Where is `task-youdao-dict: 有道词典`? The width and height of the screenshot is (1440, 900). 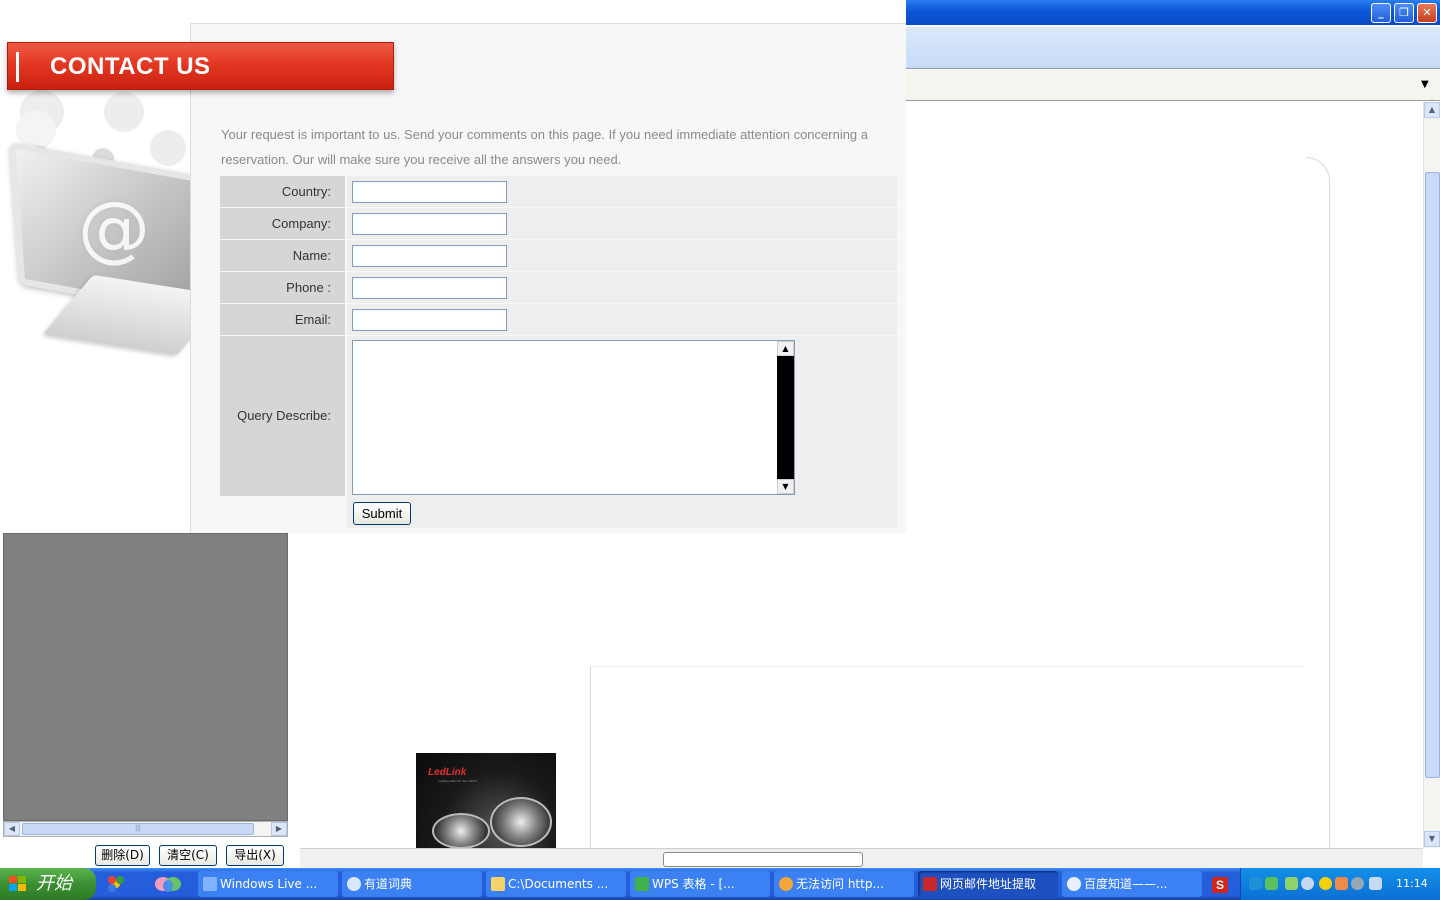 task-youdao-dict: 有道词典 is located at coordinates (412, 884).